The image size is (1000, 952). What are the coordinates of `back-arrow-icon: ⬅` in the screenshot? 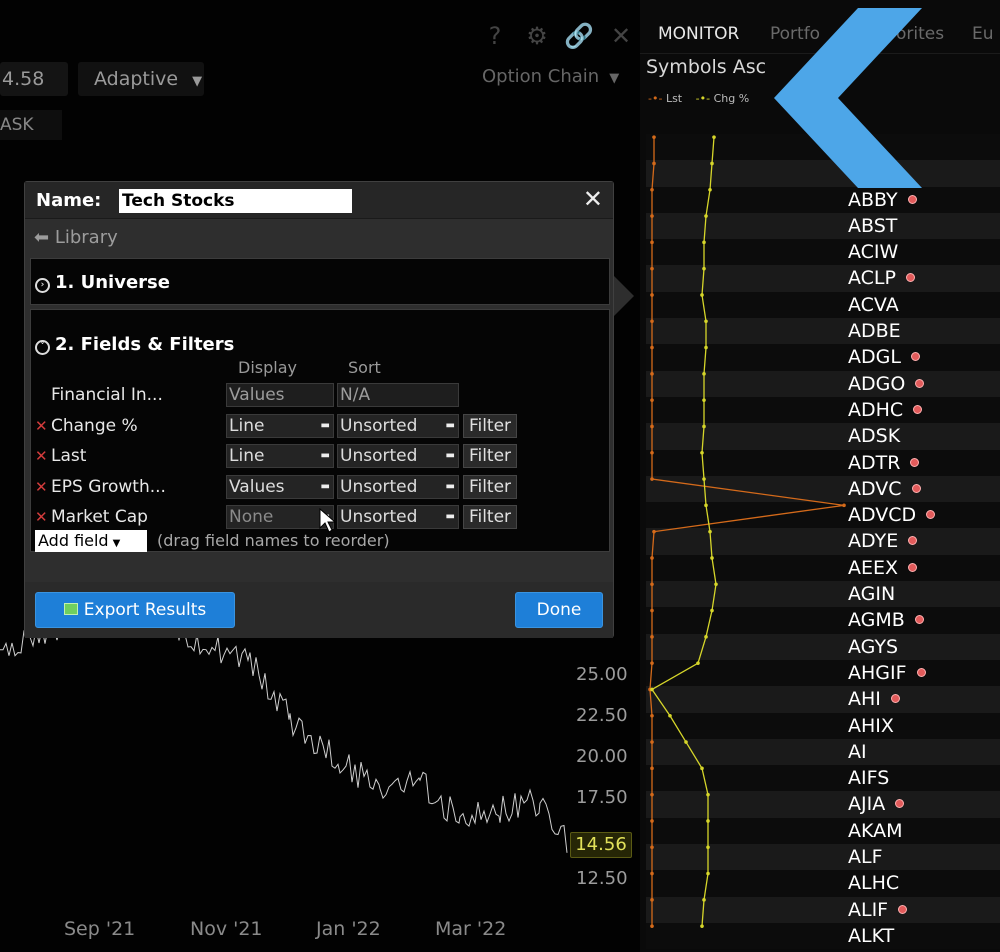 It's located at (42, 237).